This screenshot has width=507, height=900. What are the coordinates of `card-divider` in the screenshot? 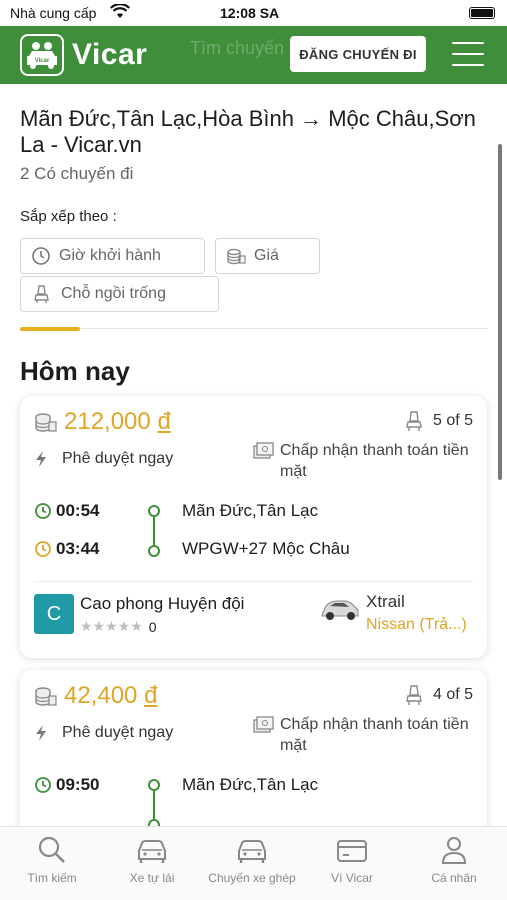 It's located at (253, 581).